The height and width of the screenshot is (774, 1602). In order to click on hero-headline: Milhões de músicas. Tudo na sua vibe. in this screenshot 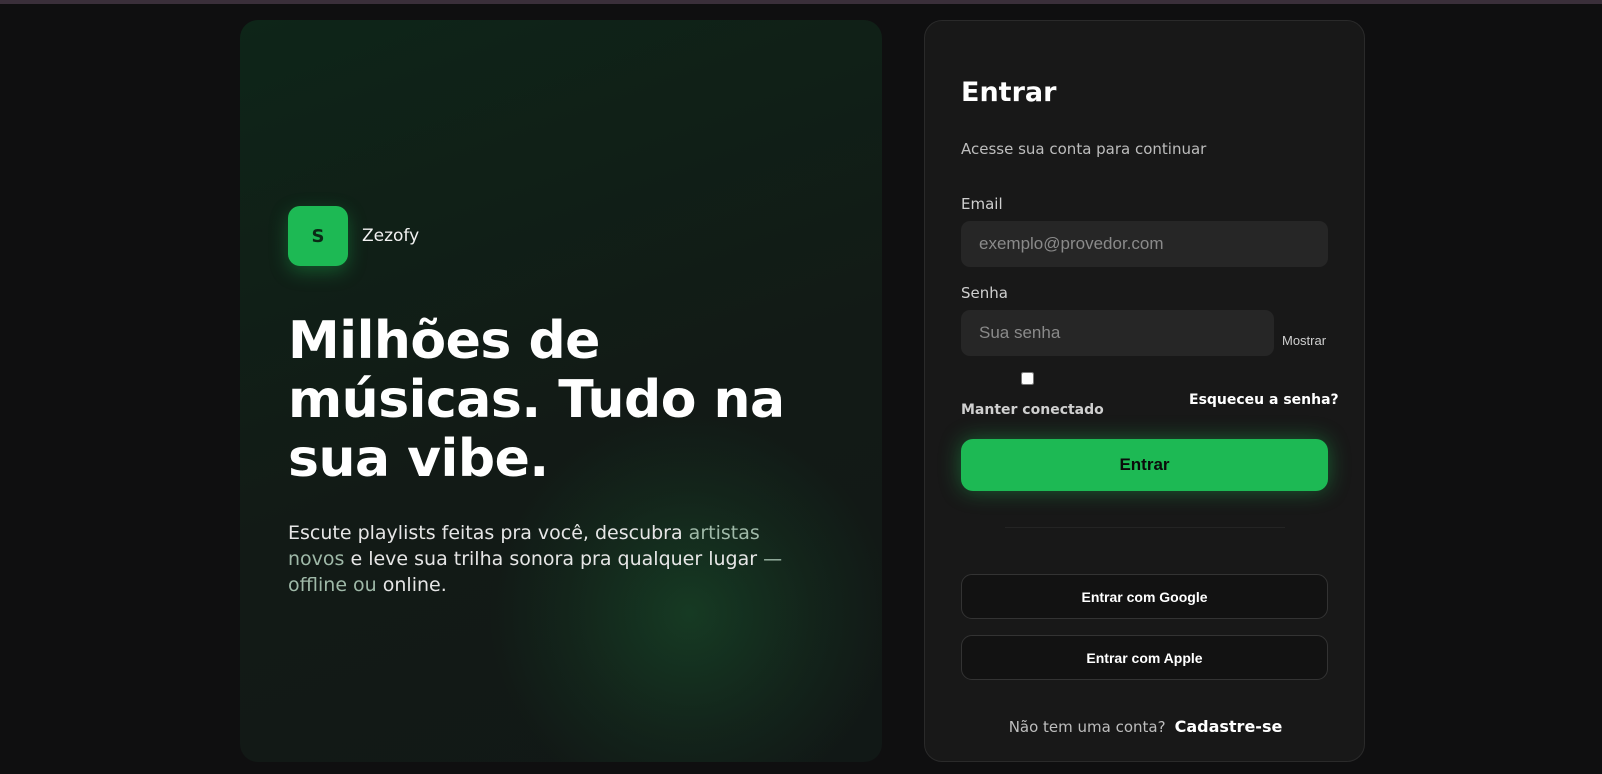, I will do `click(536, 400)`.